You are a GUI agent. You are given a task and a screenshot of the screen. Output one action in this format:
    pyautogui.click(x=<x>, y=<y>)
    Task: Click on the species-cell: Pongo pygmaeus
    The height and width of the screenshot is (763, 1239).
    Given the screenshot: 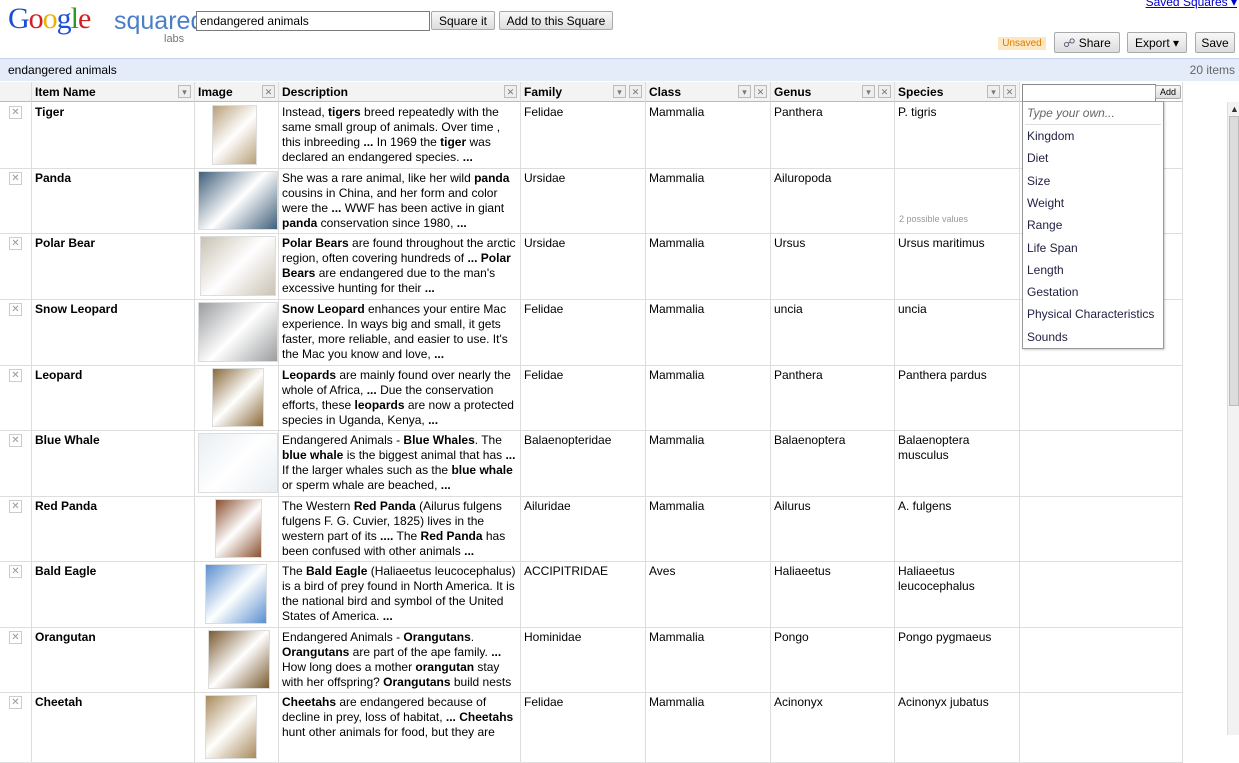 What is the action you would take?
    pyautogui.click(x=957, y=659)
    